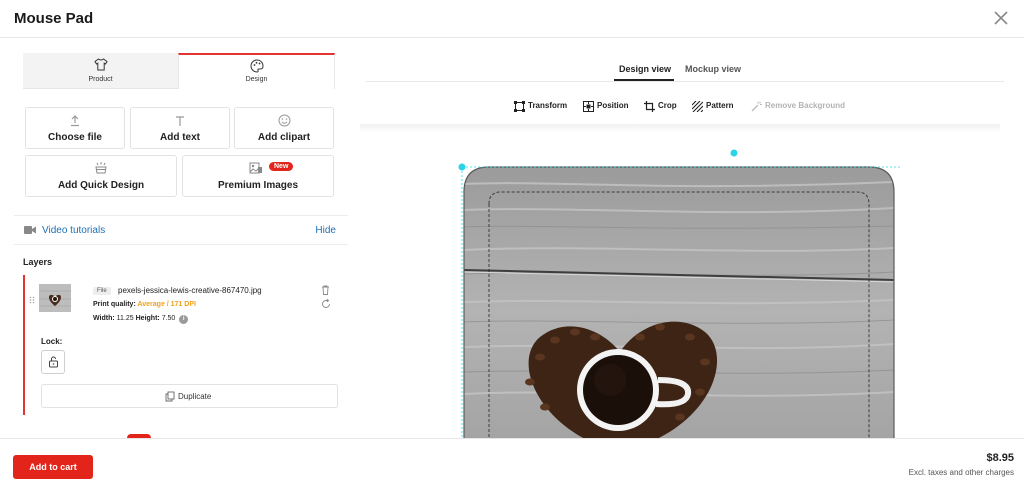  Describe the element at coordinates (181, 230) in the screenshot. I see `video-tutorials-row: Video tutorials Hide` at that location.